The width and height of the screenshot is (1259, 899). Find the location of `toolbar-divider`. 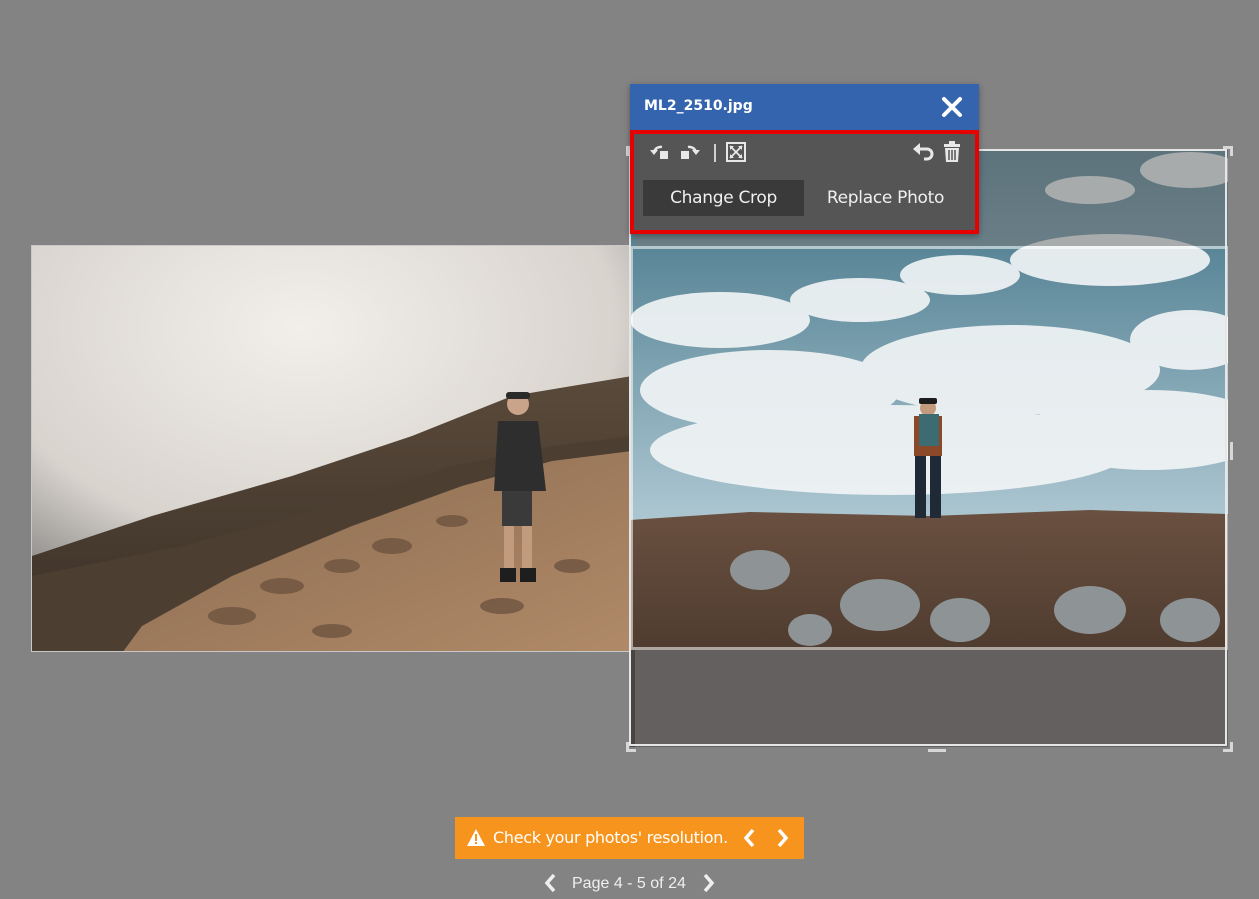

toolbar-divider is located at coordinates (715, 153).